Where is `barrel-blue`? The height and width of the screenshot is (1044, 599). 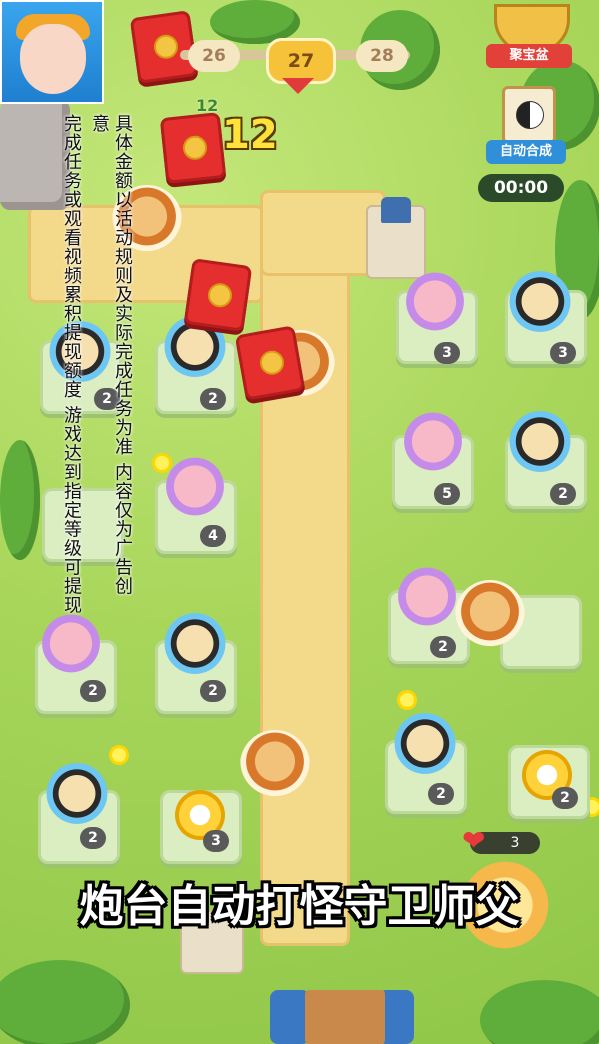
barrel-blue is located at coordinates (290, 1017).